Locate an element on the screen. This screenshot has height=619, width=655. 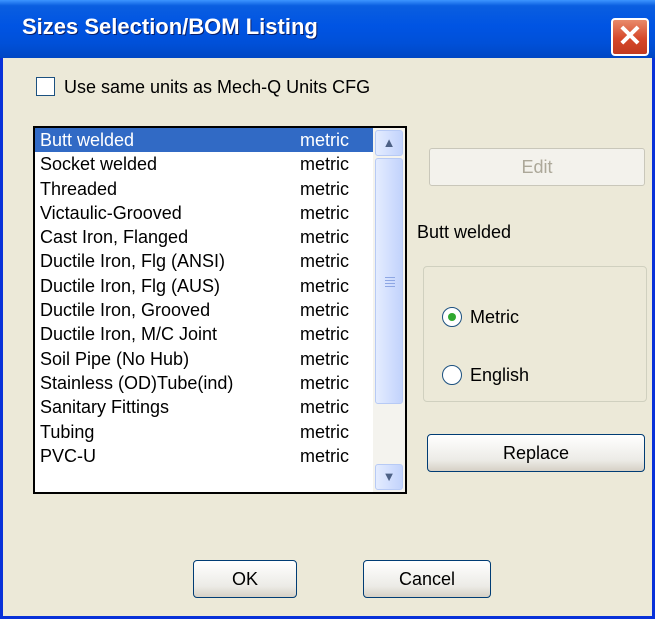
list-item: Soil Pipe (No Hub) metric is located at coordinates (205, 359).